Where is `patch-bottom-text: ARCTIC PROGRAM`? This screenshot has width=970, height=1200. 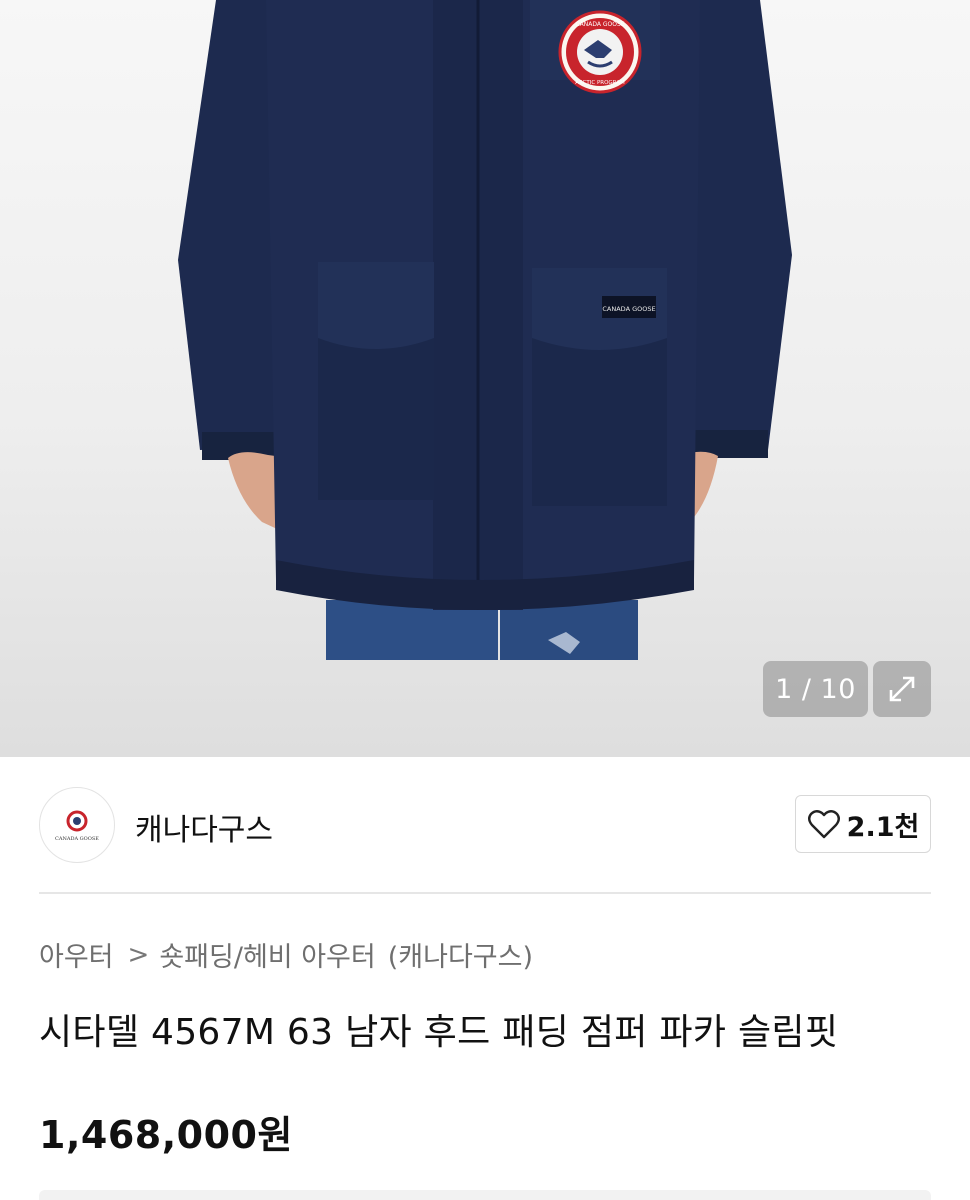 patch-bottom-text: ARCTIC PROGRAM is located at coordinates (600, 83).